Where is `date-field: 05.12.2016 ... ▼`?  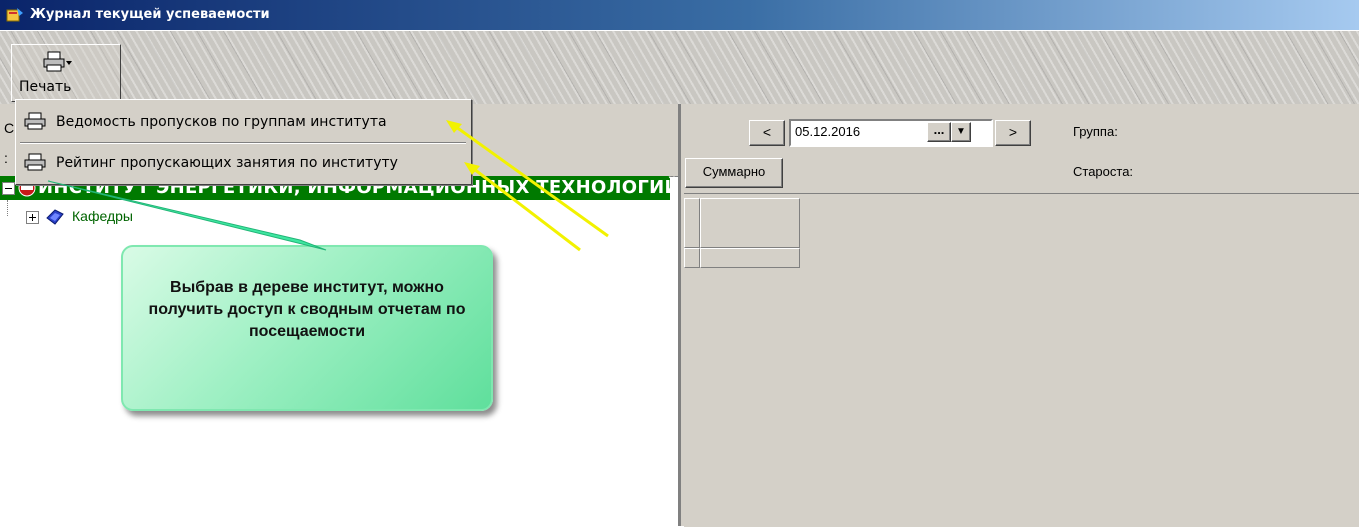
date-field: 05.12.2016 ... ▼ is located at coordinates (891, 133).